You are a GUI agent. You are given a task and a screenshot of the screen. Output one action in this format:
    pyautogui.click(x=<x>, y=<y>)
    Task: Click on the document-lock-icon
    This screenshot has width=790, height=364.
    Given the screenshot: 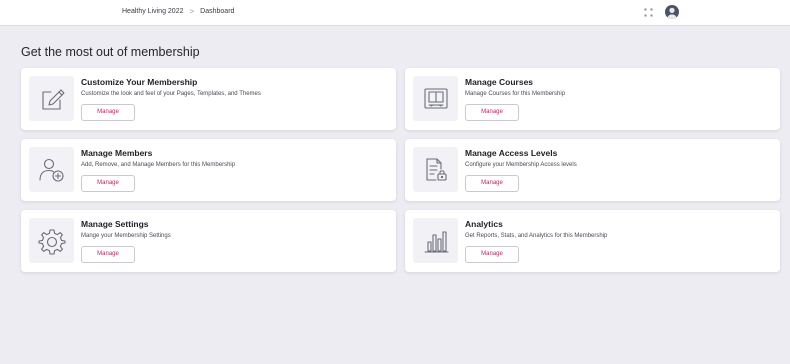 What is the action you would take?
    pyautogui.click(x=436, y=169)
    